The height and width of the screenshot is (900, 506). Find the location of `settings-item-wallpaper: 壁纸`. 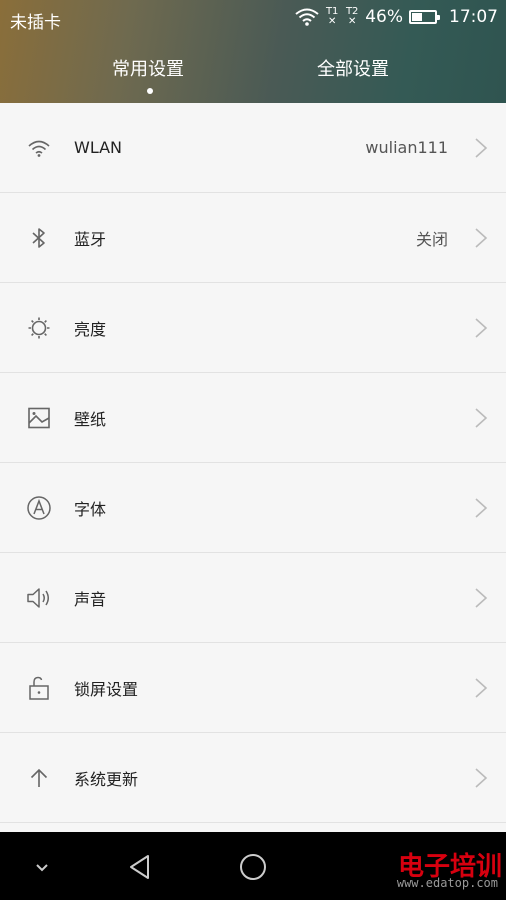

settings-item-wallpaper: 壁纸 is located at coordinates (253, 418).